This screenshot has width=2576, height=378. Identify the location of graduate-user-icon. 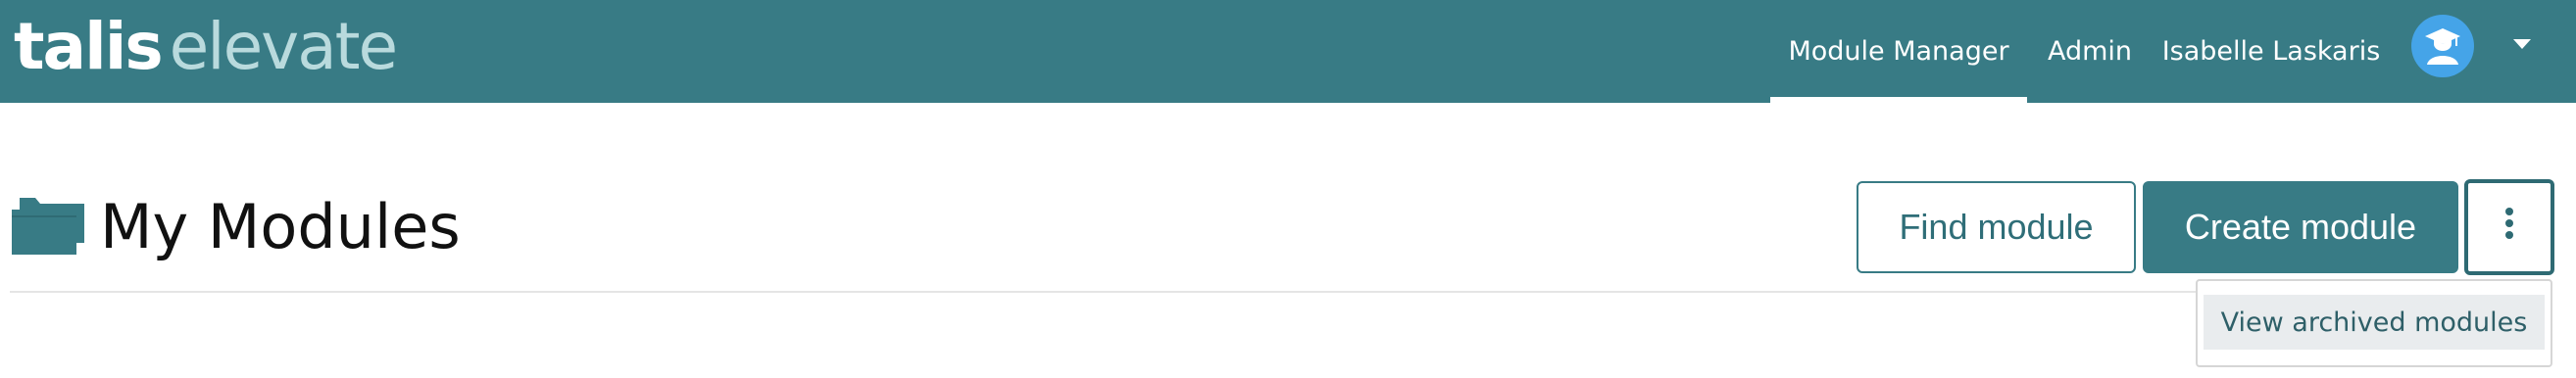
(2442, 46).